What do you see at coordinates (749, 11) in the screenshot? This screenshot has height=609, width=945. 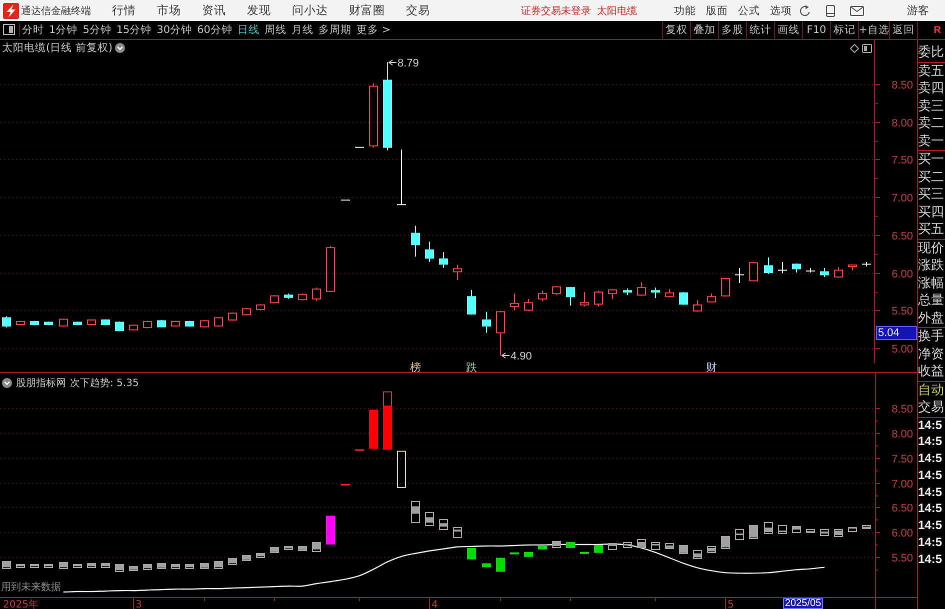 I see `menu-item: 公式` at bounding box center [749, 11].